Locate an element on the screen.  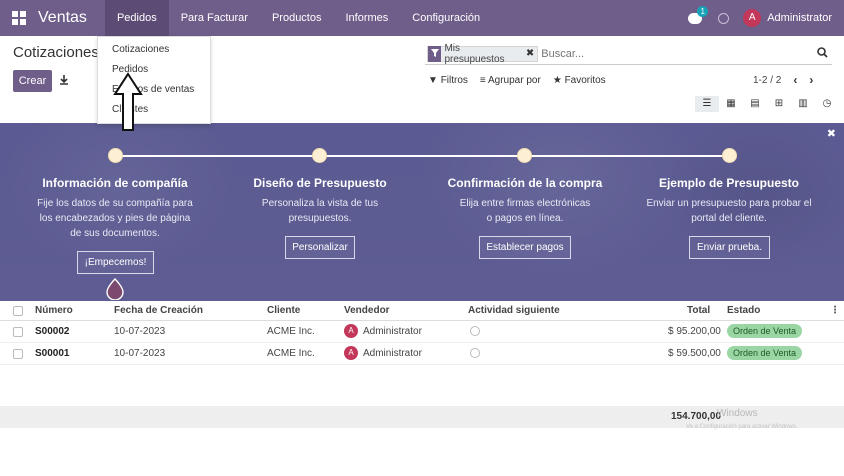
menu-item-cotizaciones: Cotizaciones is located at coordinates (154, 52).